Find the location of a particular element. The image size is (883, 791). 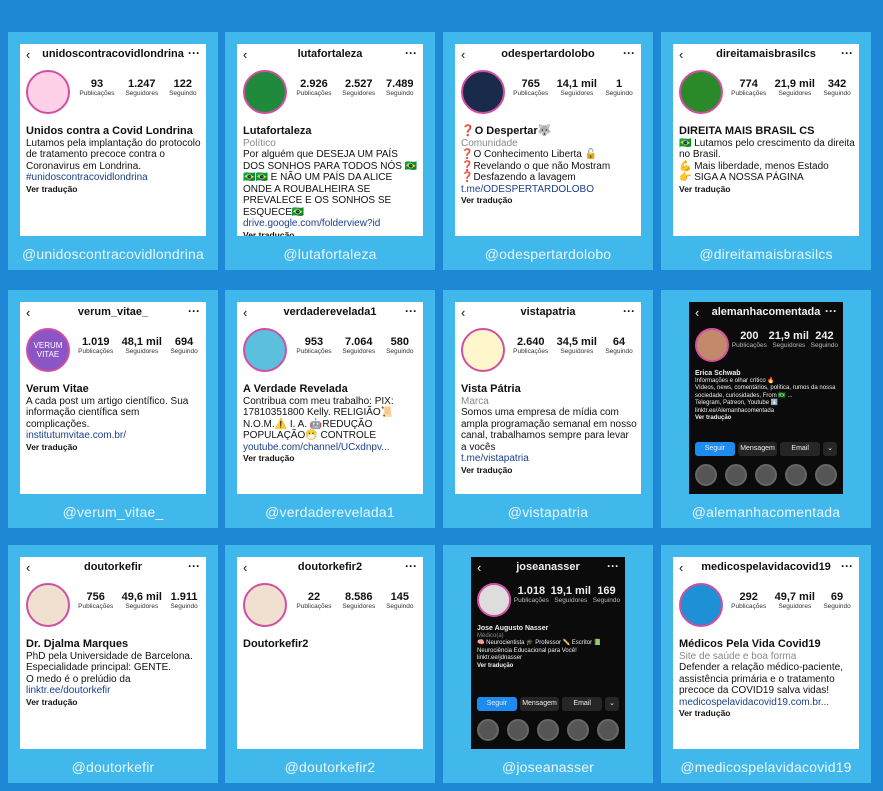

stat-following: 7.489 Seguindo is located at coordinates (400, 87).